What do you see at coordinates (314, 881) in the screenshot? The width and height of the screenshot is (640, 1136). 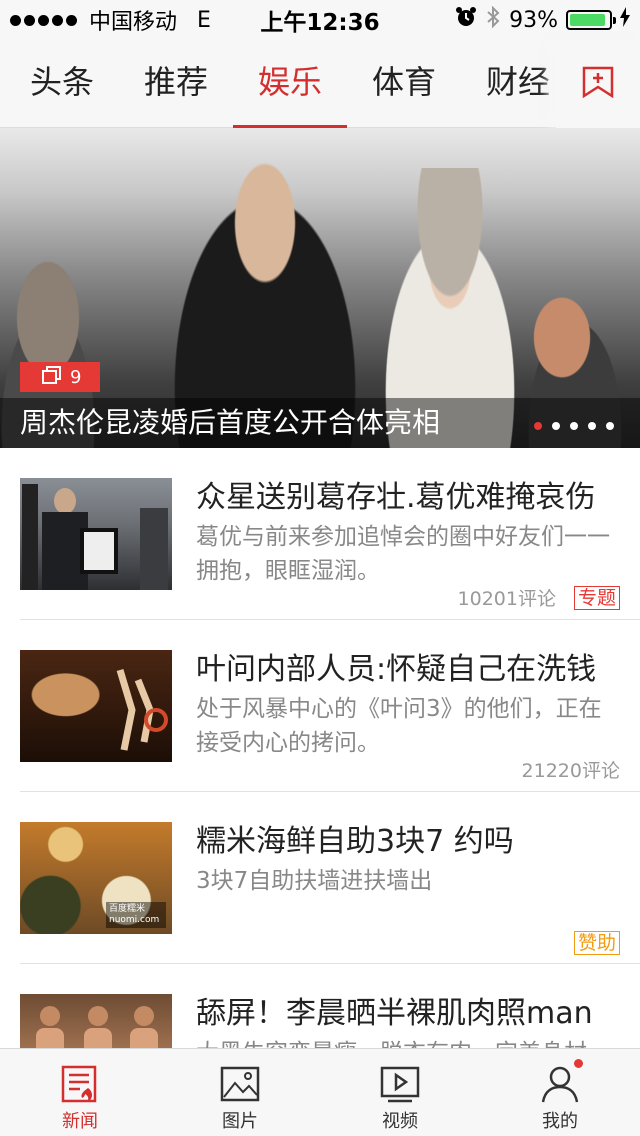 I see `news-digest: 3块7自助扶墙进扶墙出` at bounding box center [314, 881].